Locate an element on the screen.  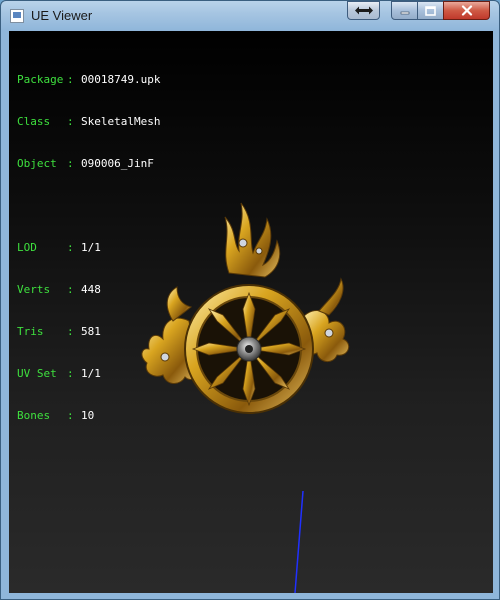
dharma-wheel-mesh is located at coordinates (245, 308).